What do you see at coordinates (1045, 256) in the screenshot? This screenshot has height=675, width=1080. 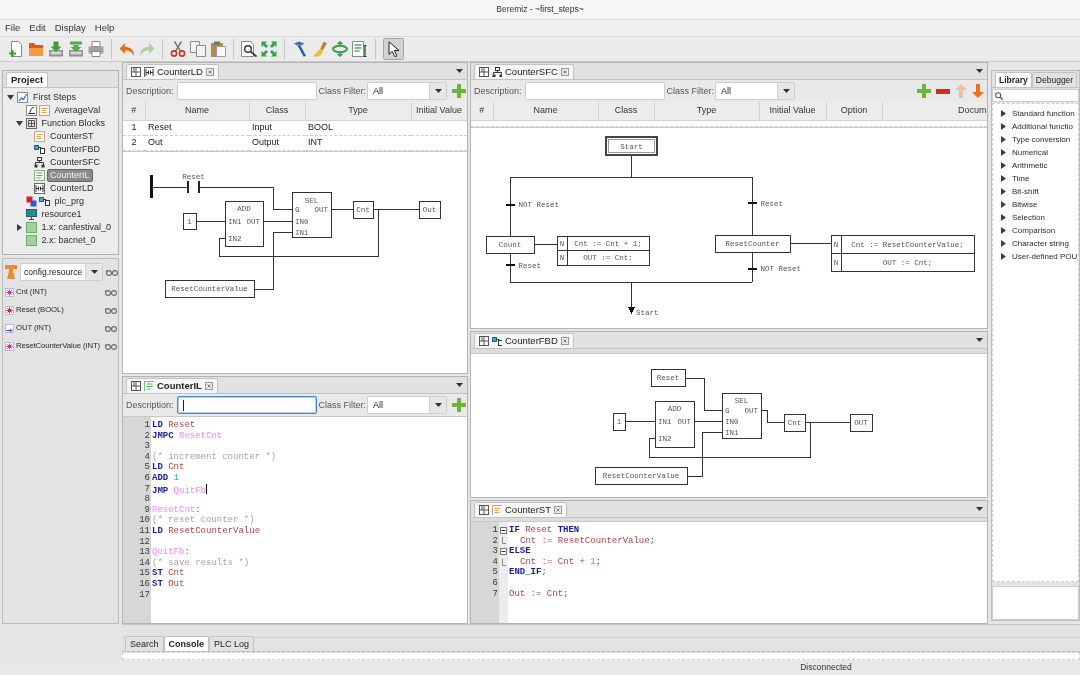 I see `library-category: User-defined POU` at bounding box center [1045, 256].